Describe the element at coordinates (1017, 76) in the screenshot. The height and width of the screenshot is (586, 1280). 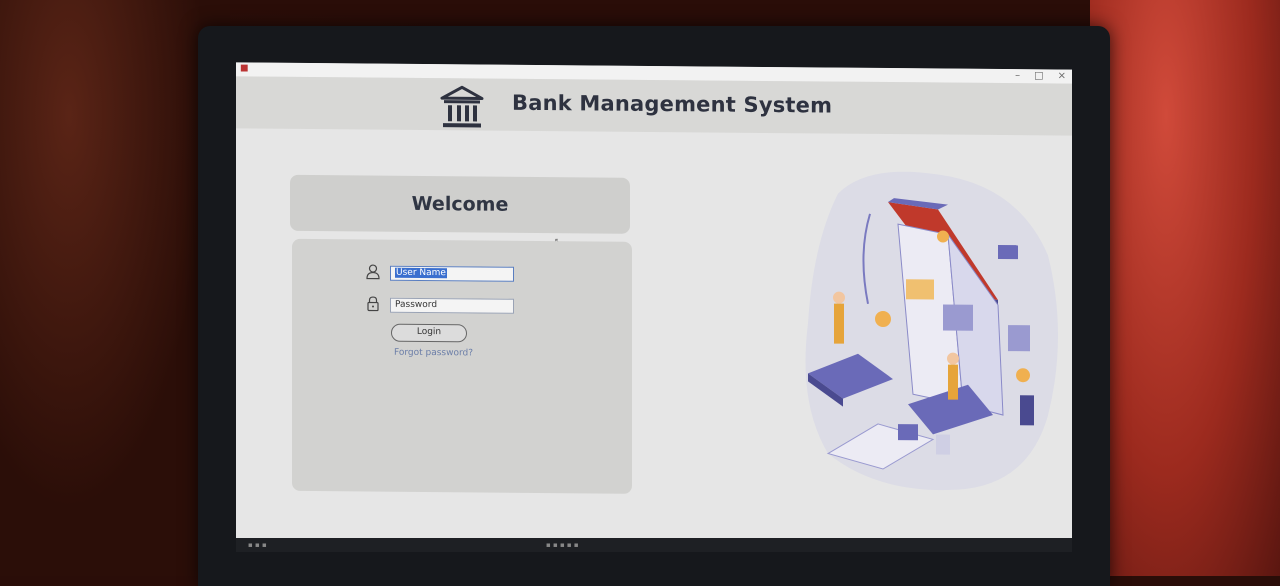
I see `minimize-button: –` at that location.